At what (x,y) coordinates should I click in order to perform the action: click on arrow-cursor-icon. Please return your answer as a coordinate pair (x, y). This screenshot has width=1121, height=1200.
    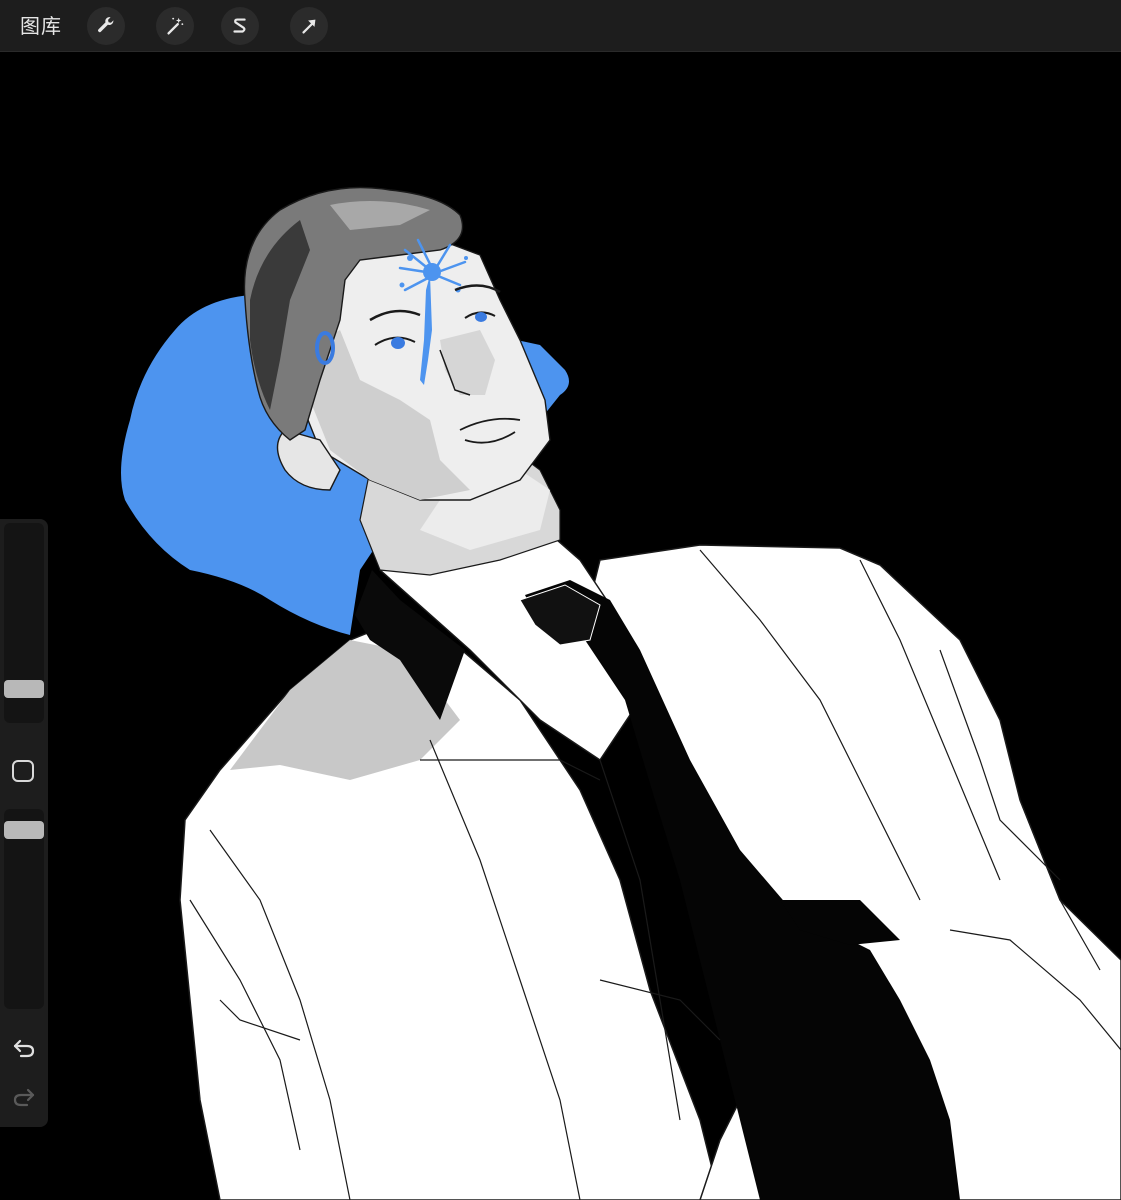
    Looking at the image, I should click on (309, 26).